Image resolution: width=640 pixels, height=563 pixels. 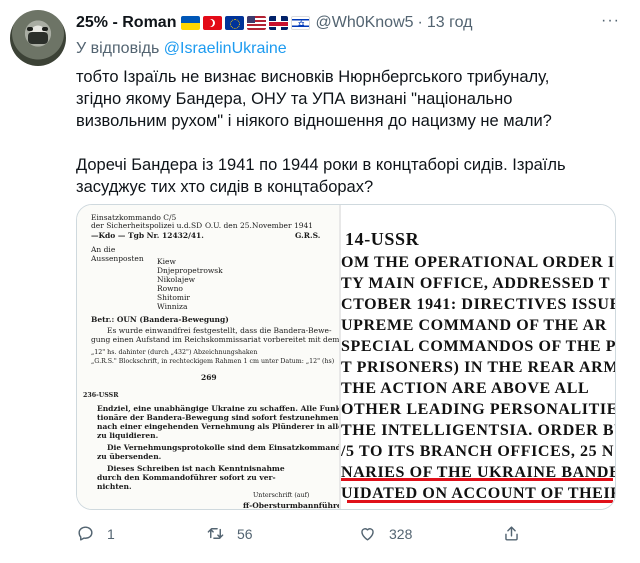 I want to click on flag-uk-icon, so click(x=279, y=23).